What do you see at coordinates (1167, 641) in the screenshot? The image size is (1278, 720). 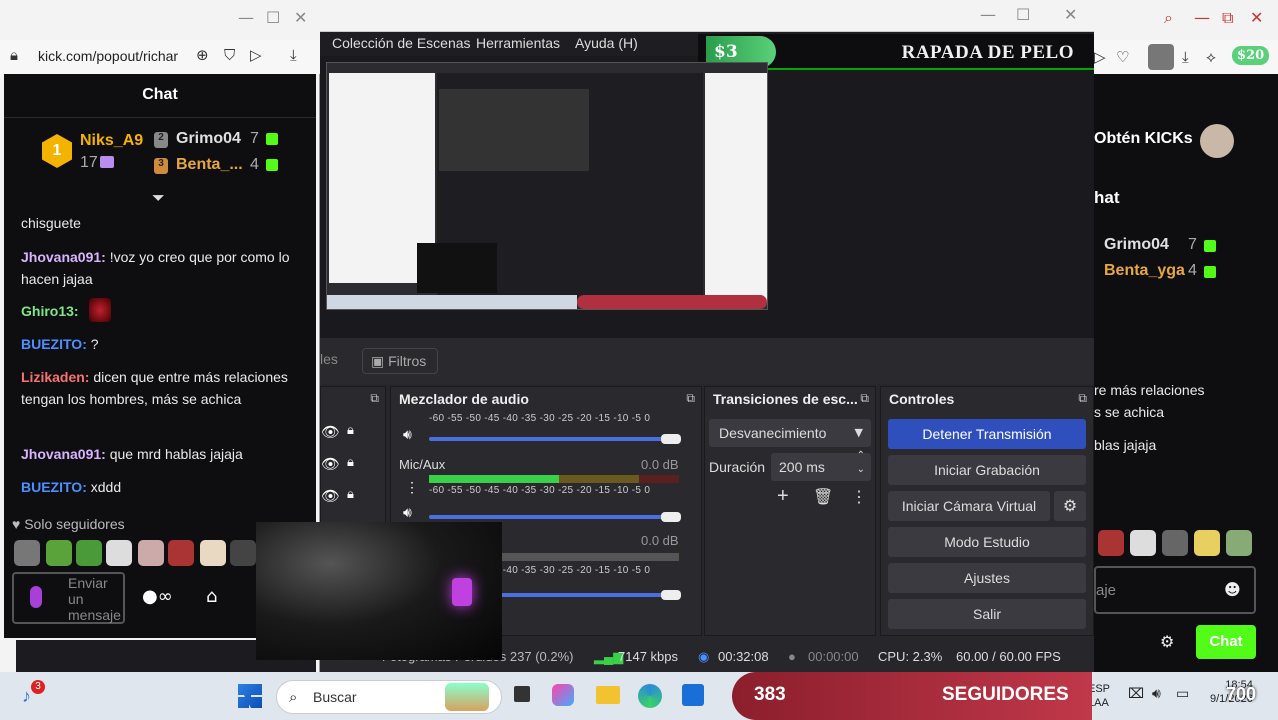 I see `settings-icon: ⚙` at bounding box center [1167, 641].